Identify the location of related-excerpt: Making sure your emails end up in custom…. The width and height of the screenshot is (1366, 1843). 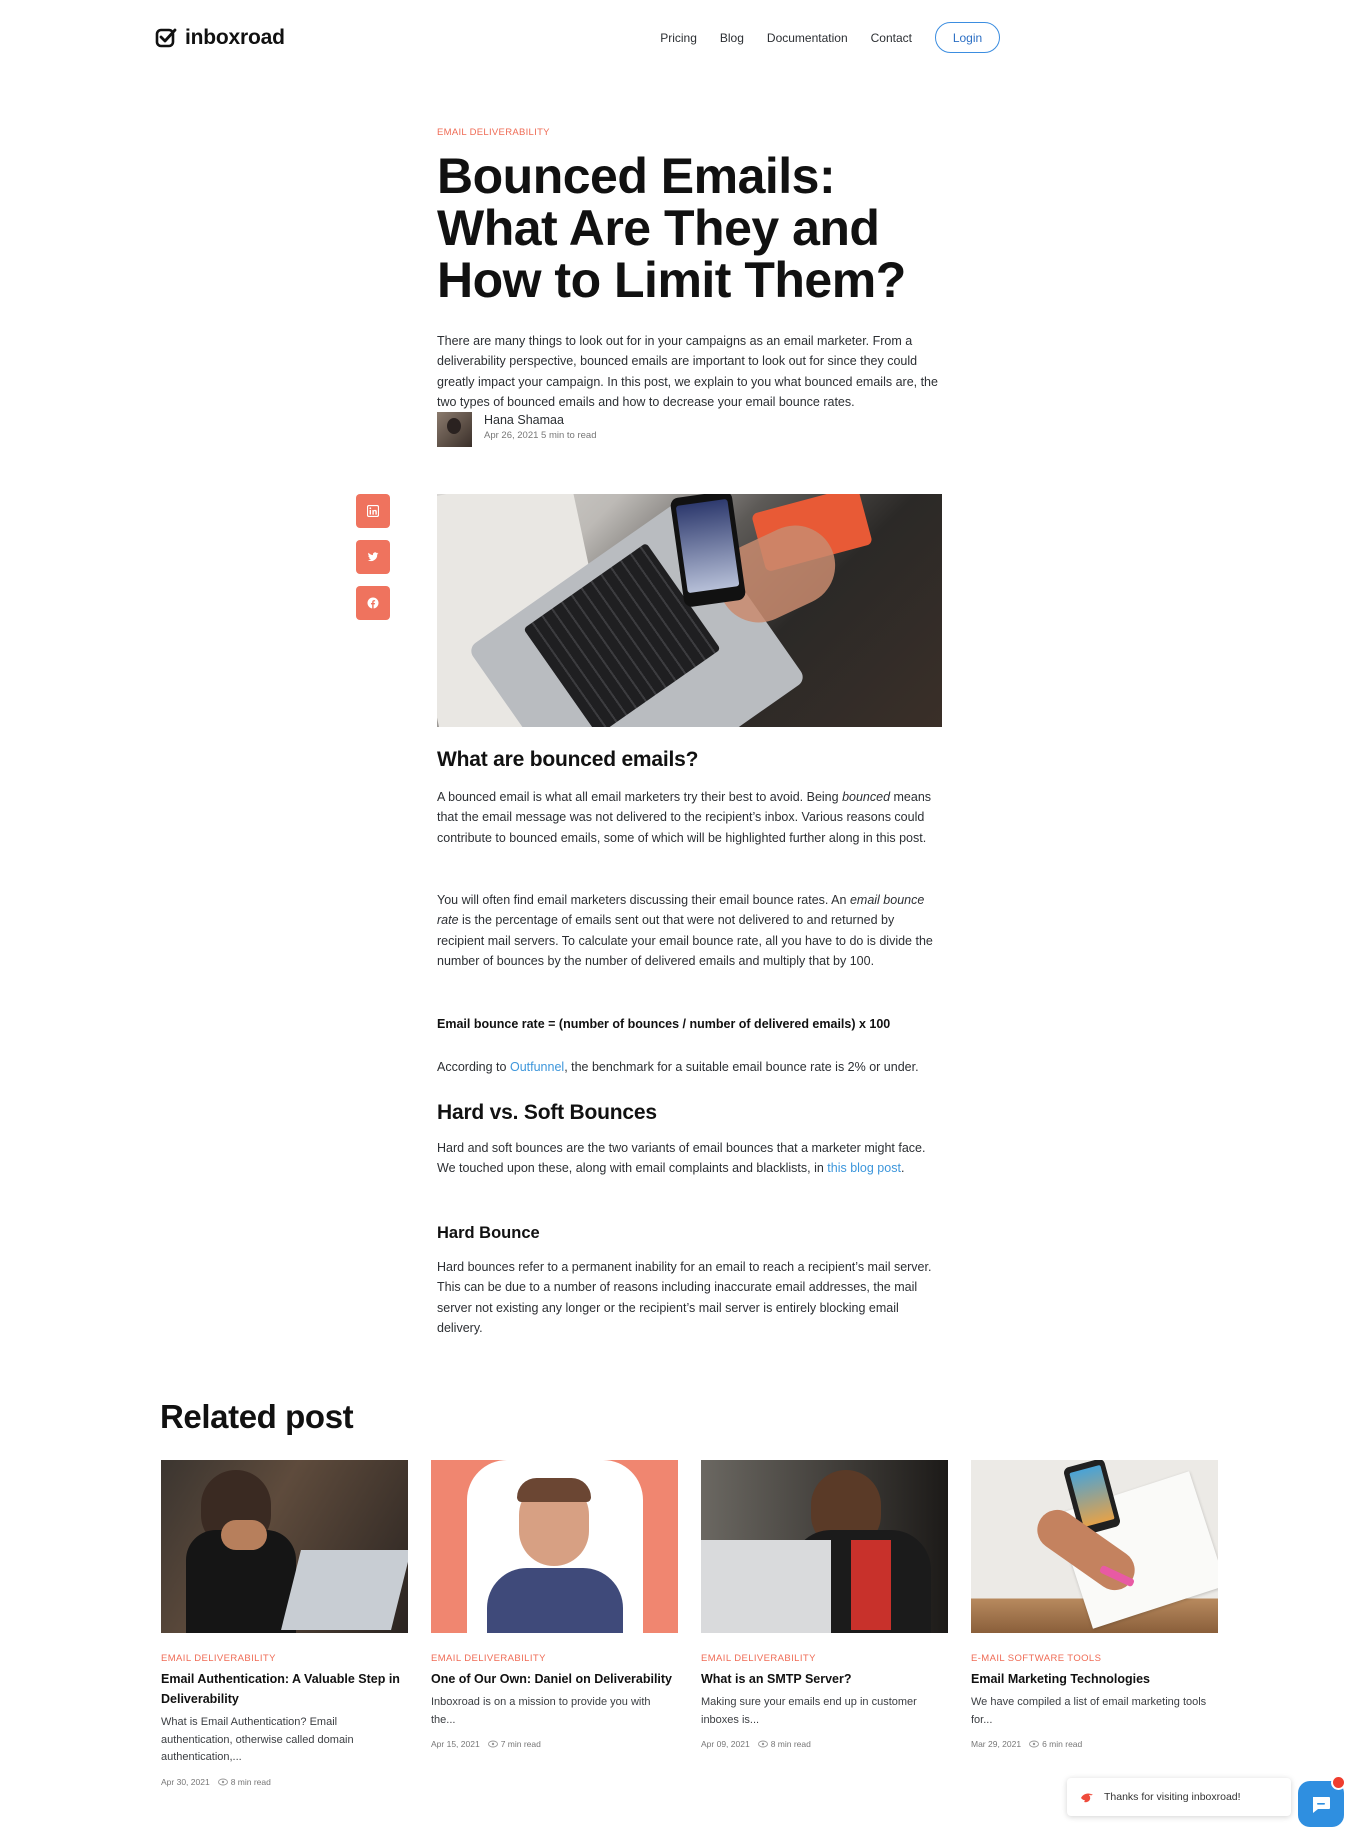
(809, 1711).